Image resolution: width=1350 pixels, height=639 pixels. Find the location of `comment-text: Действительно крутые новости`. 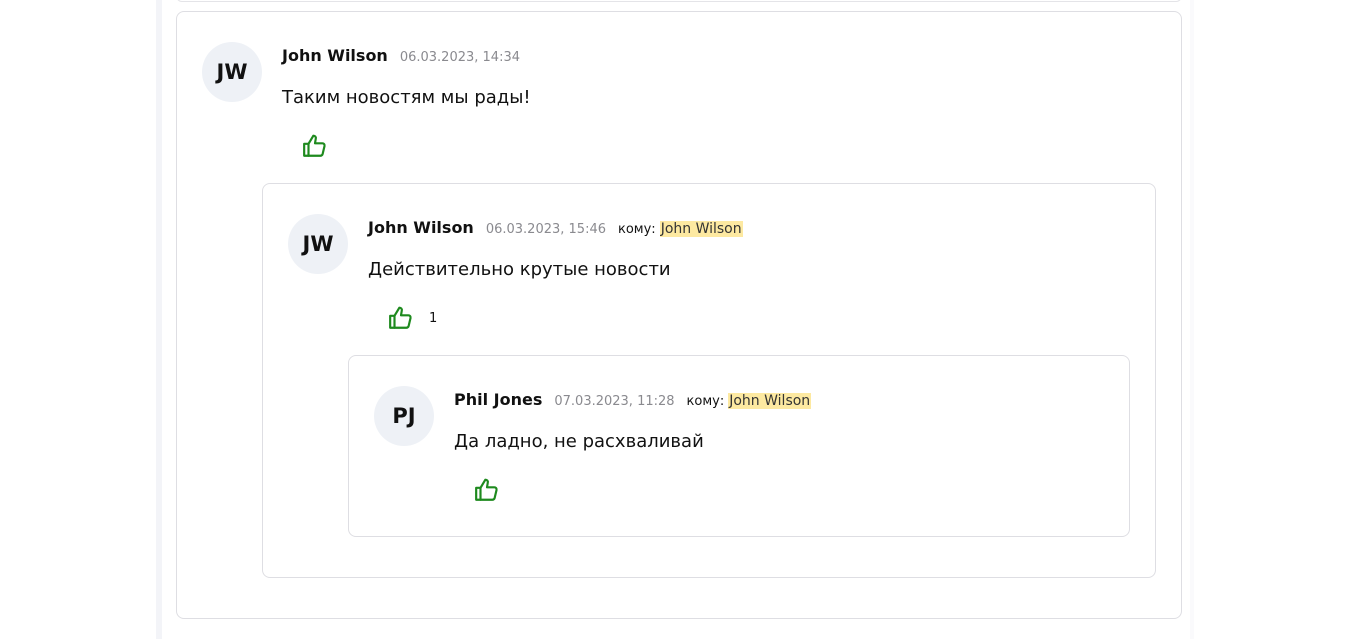

comment-text: Действительно крутые новости is located at coordinates (519, 269).